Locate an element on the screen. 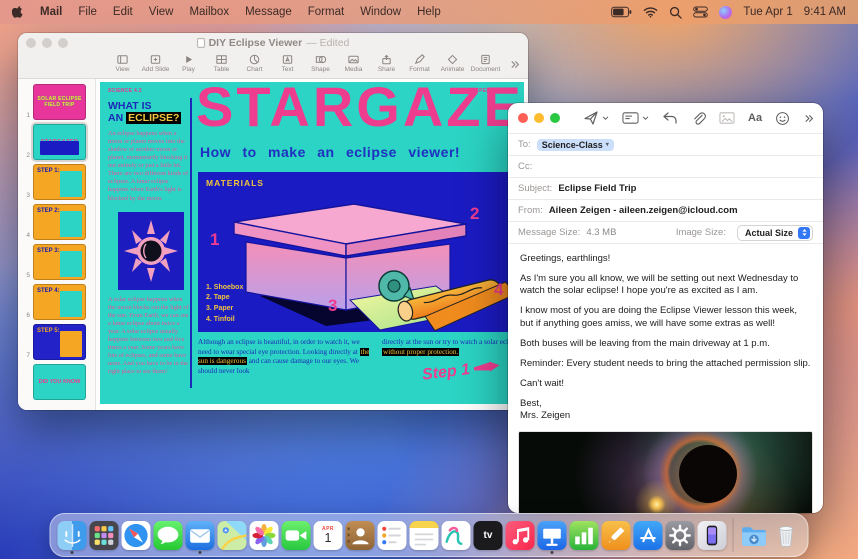 This screenshot has width=858, height=559. tool-shape: Shape is located at coordinates (320, 63).